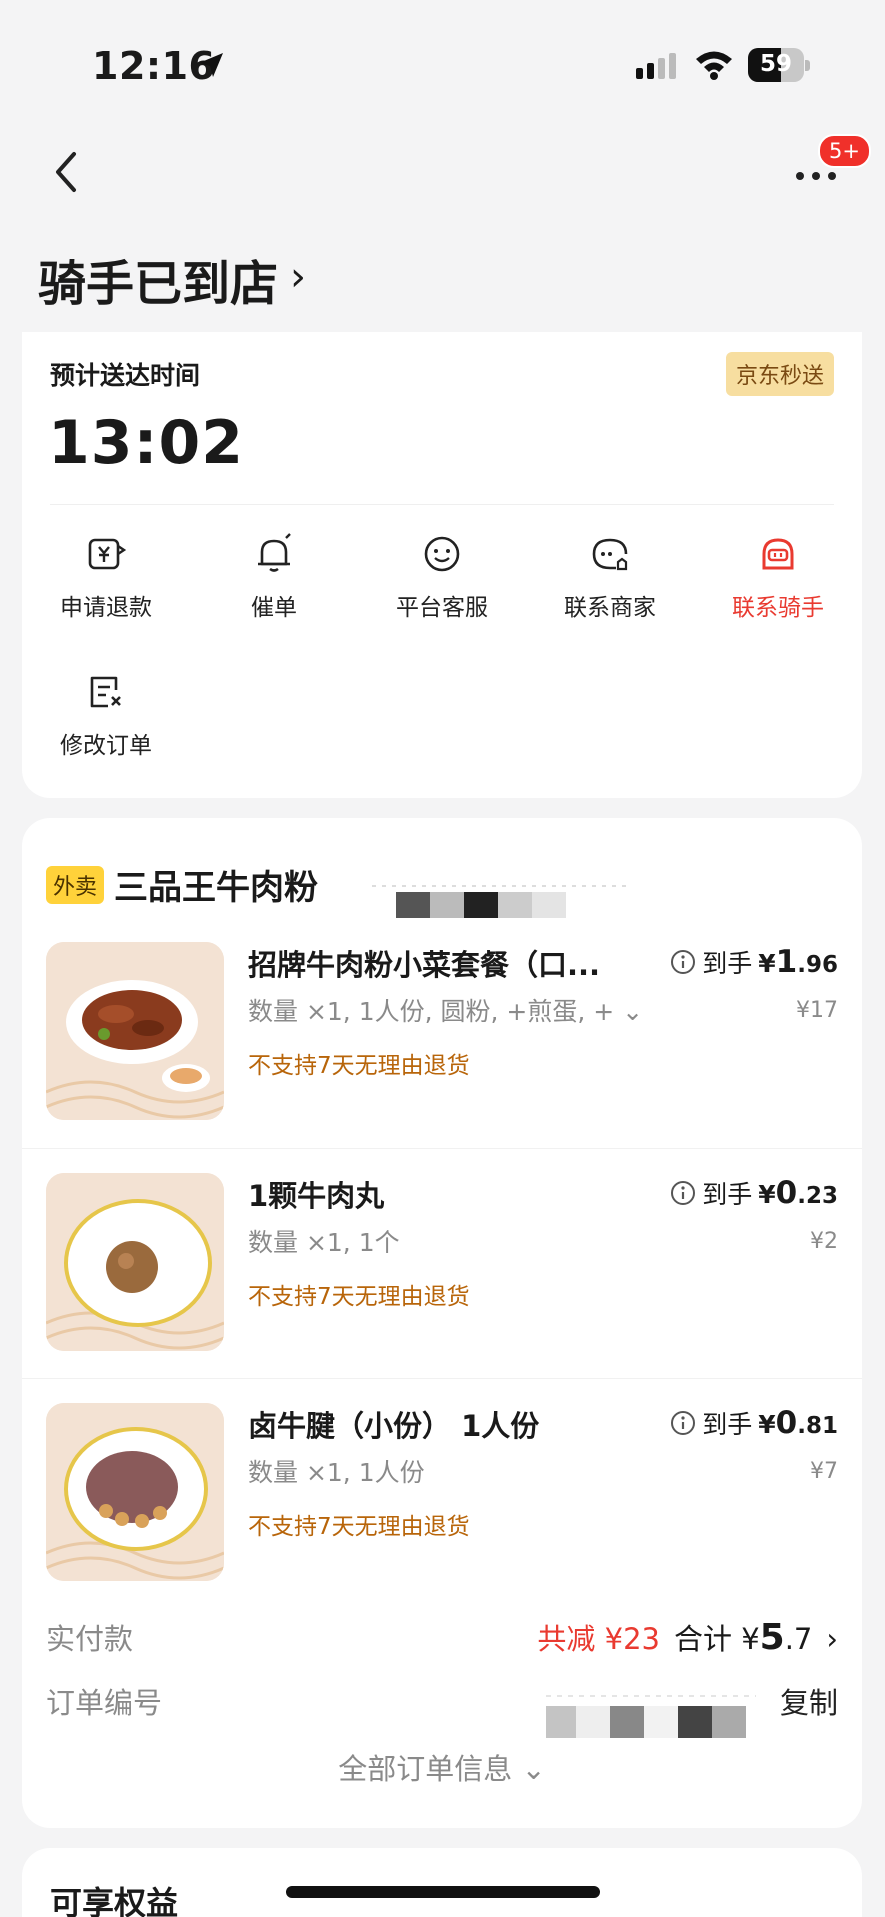 The width and height of the screenshot is (885, 1917). I want to click on cellular-signal-icon, so click(656, 66).